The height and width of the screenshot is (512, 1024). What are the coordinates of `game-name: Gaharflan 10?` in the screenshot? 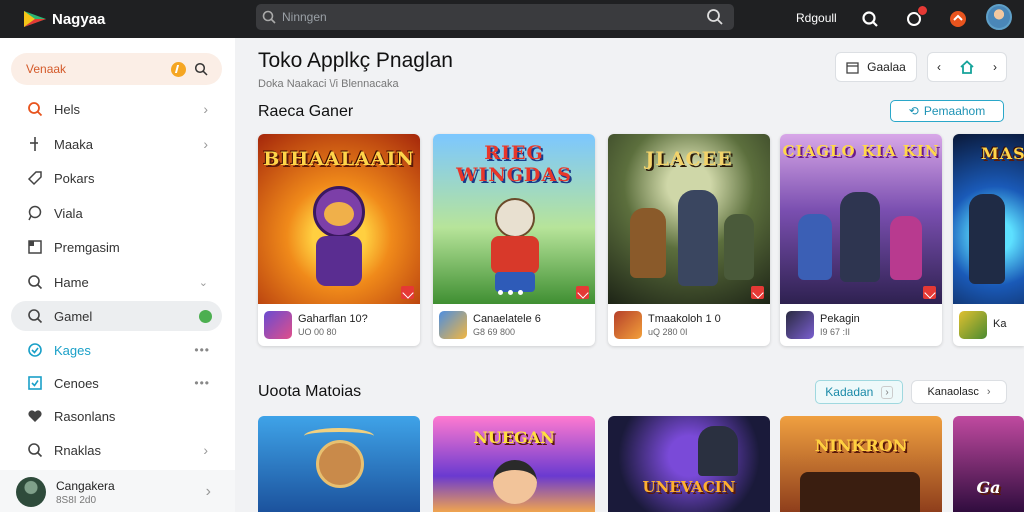 It's located at (333, 319).